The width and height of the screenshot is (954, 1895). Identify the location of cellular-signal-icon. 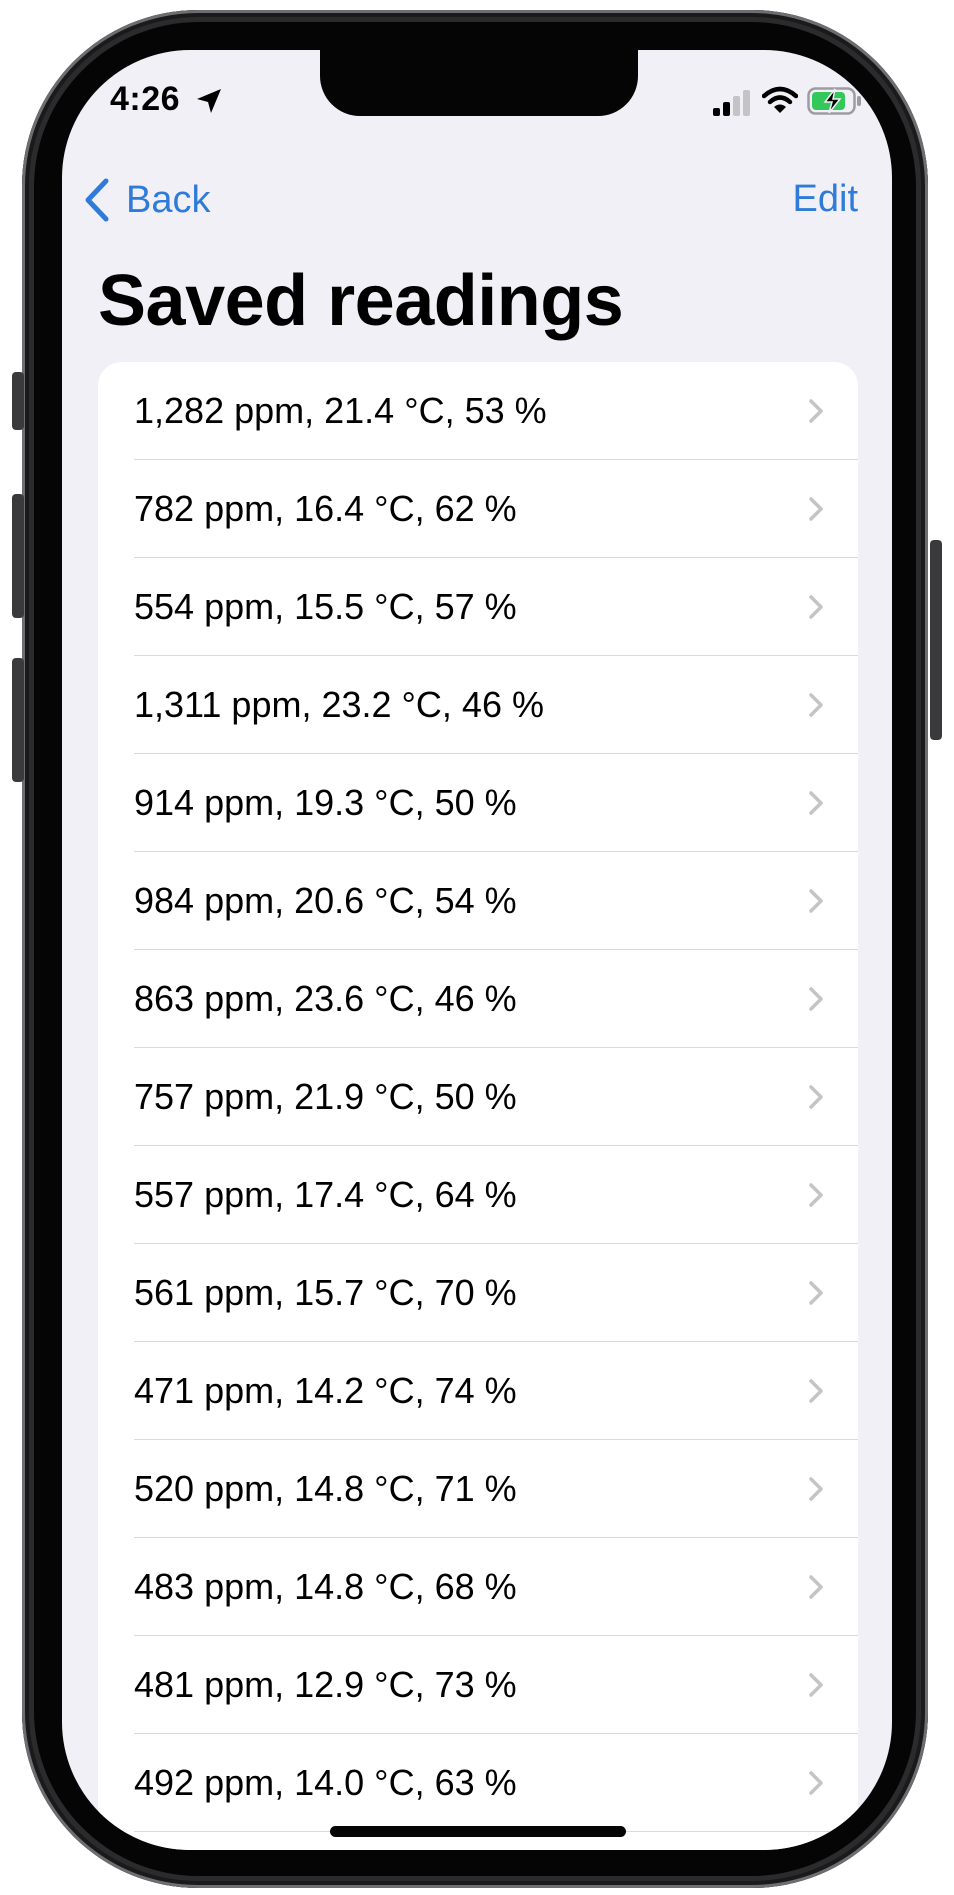
(731, 103).